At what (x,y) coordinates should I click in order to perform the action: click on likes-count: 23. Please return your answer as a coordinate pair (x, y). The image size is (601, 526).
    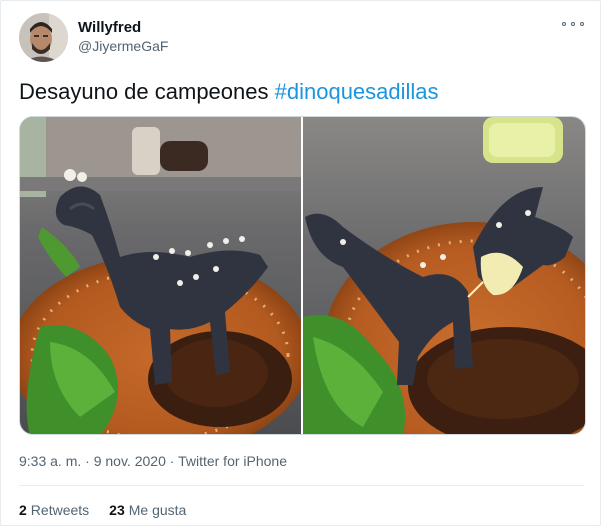
    Looking at the image, I should click on (117, 510).